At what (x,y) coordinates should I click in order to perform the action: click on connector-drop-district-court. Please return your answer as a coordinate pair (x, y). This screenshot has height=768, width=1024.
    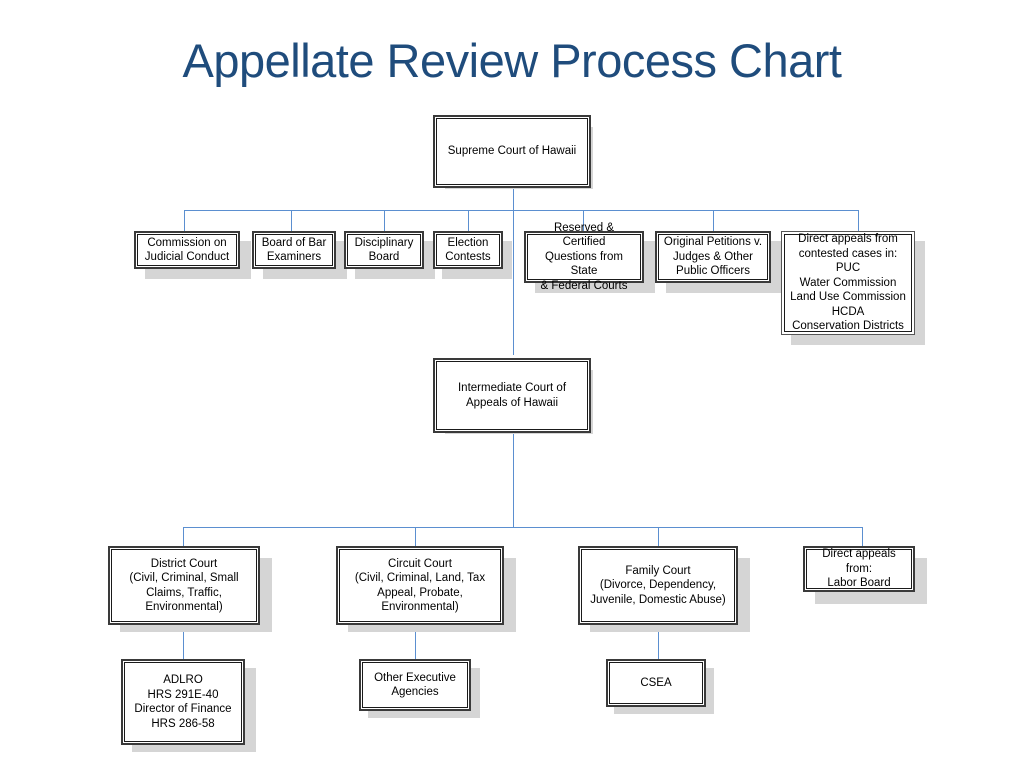
    Looking at the image, I should click on (183, 537).